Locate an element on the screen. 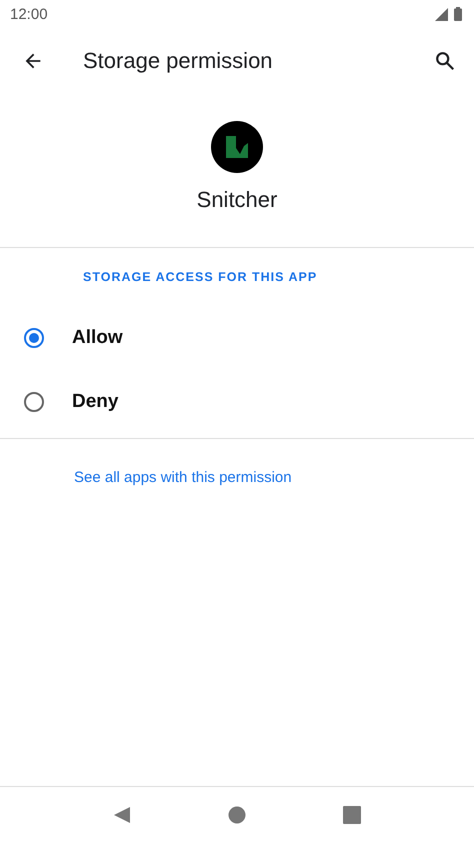  signal-icon is located at coordinates (441, 14).